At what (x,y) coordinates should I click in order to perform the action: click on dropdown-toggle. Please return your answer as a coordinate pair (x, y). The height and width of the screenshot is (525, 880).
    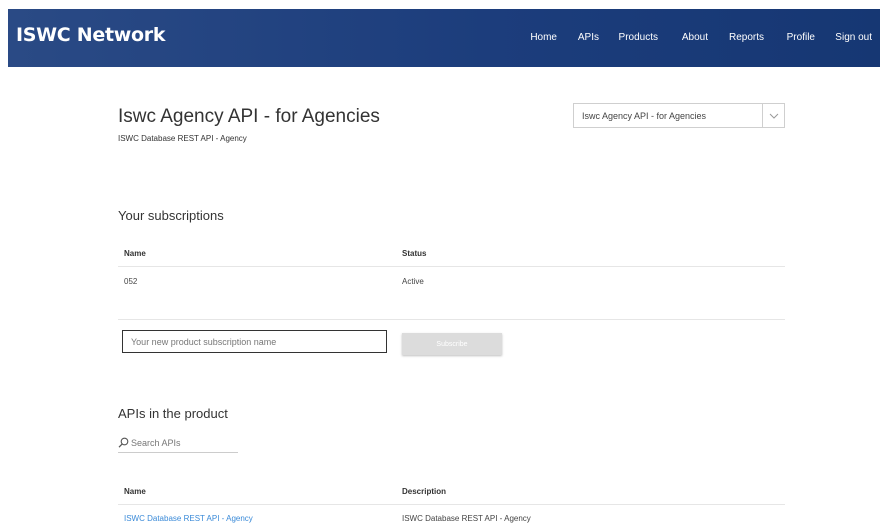
    Looking at the image, I should click on (773, 115).